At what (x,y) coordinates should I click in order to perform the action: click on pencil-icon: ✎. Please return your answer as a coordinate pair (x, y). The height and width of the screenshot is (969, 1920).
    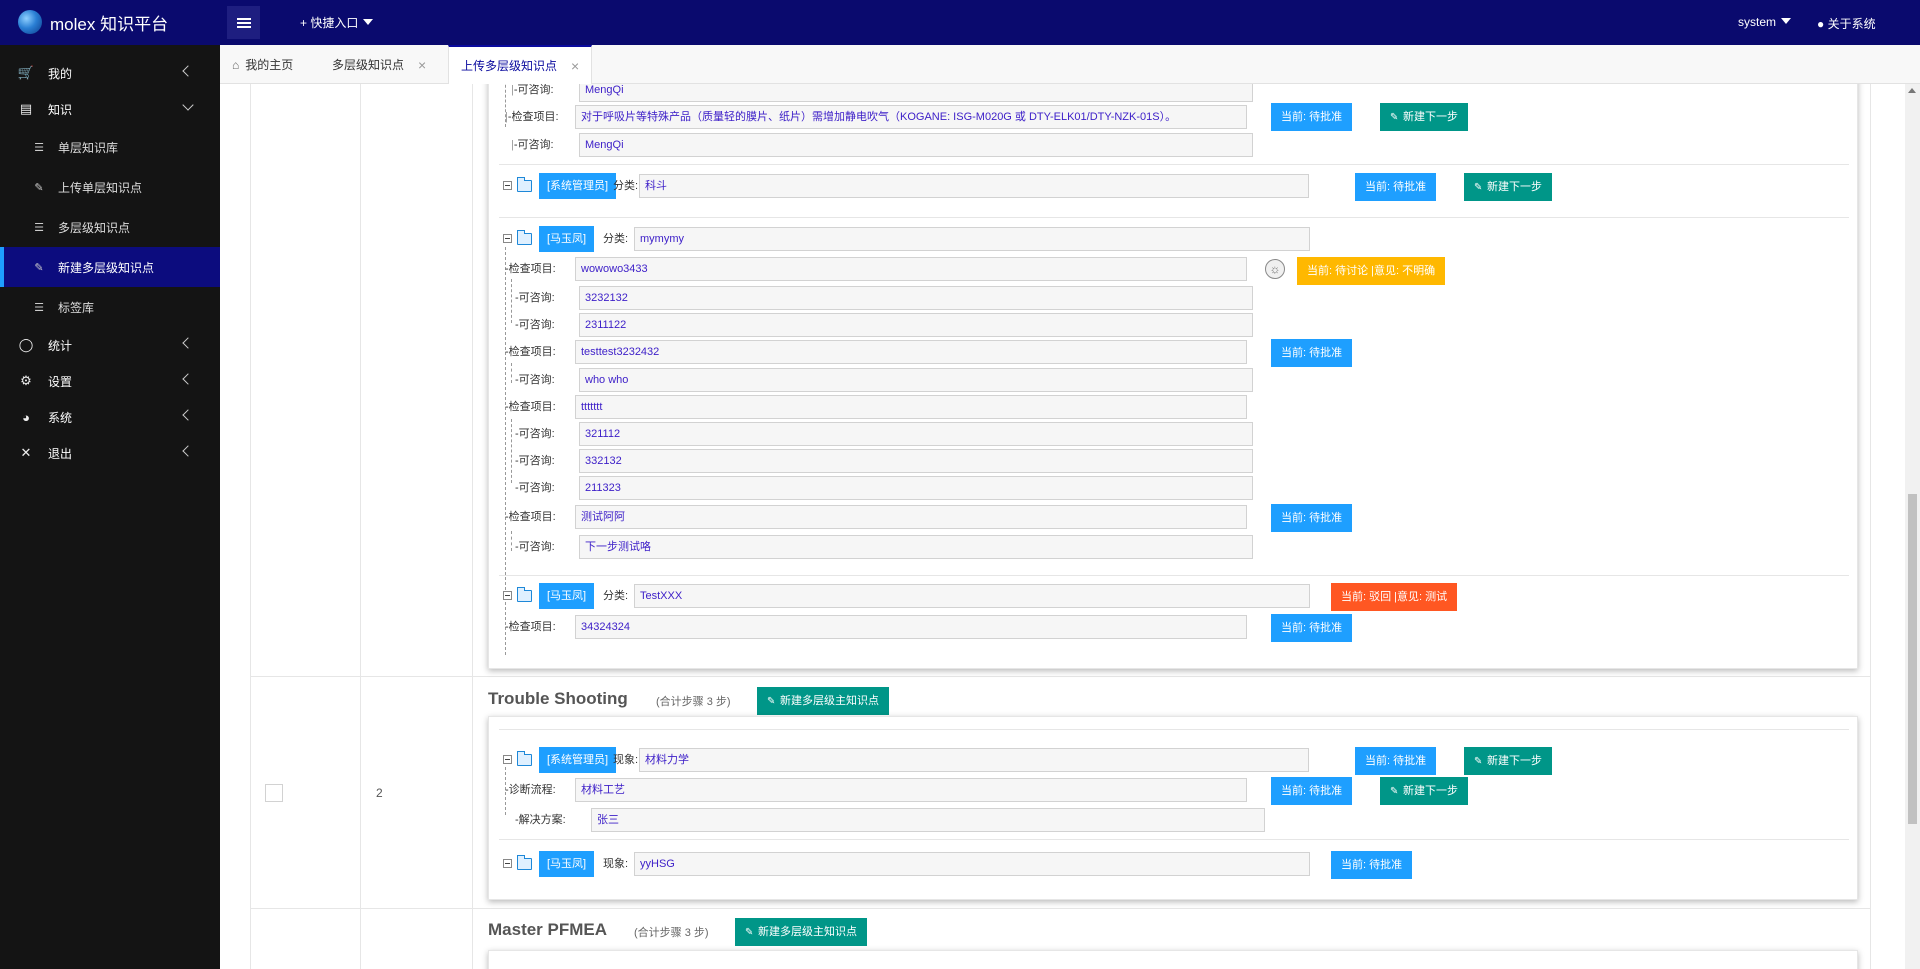
    Looking at the image, I should click on (771, 701).